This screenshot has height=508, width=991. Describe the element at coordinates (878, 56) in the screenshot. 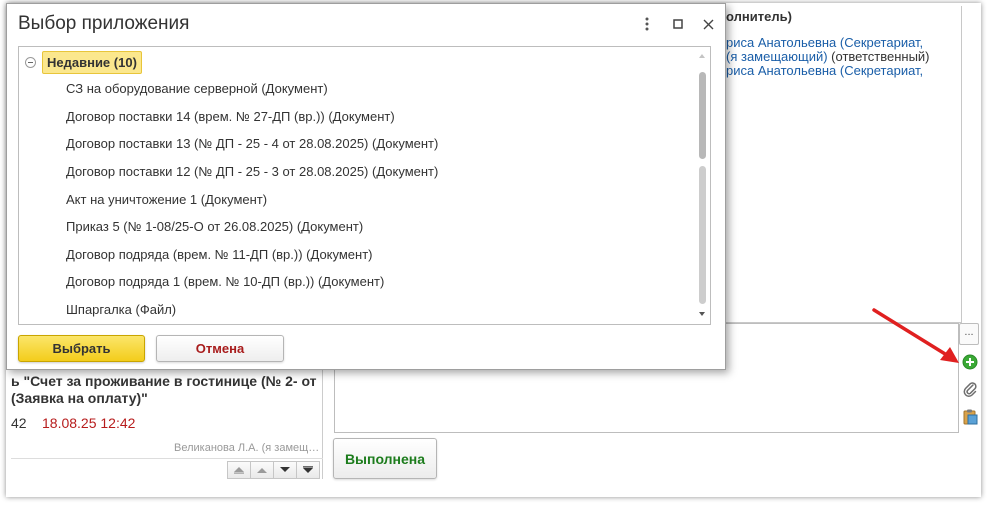

I see `performer-role: (ответственный)` at that location.